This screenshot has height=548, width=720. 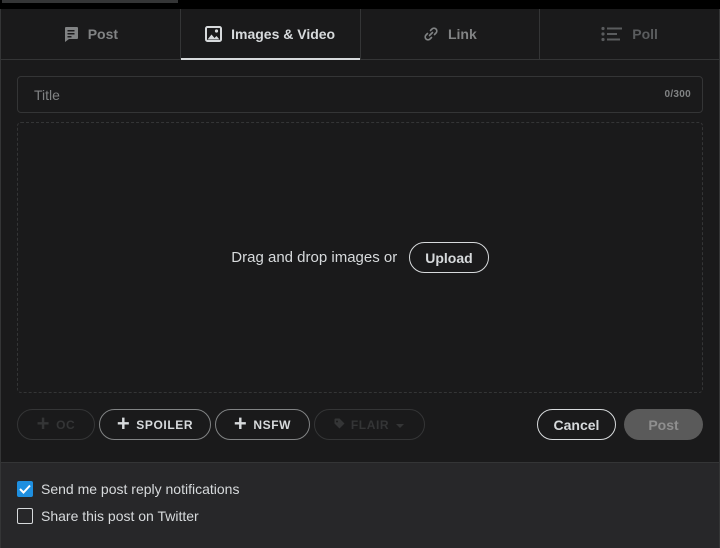 I want to click on image-icon, so click(x=214, y=34).